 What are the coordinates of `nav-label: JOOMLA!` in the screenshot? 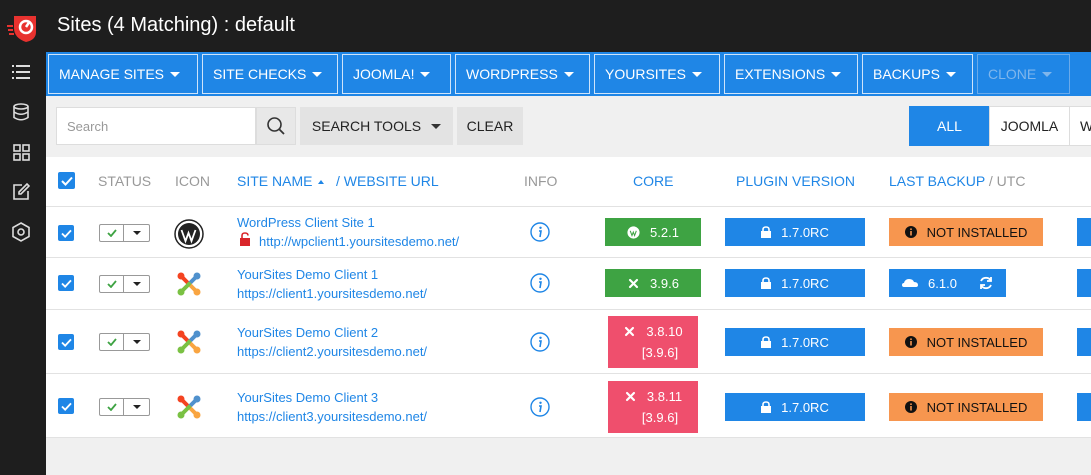 It's located at (384, 74).